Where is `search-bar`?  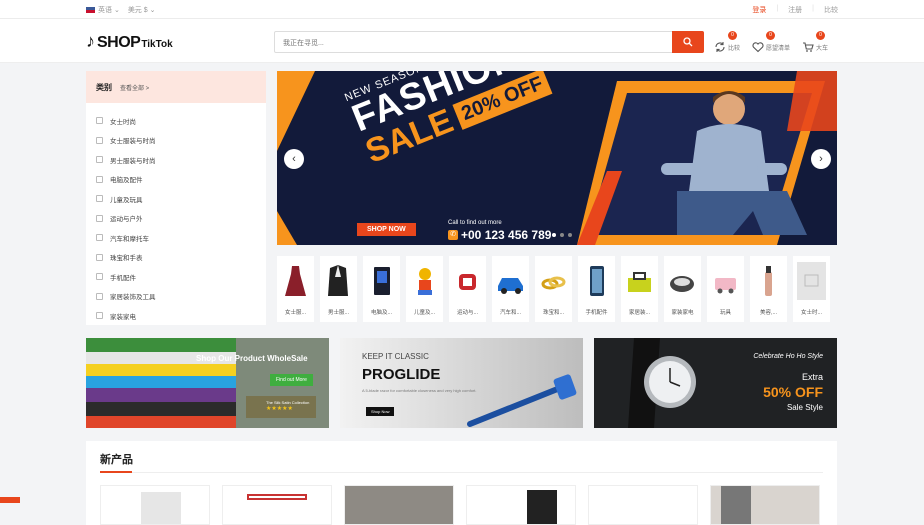 search-bar is located at coordinates (489, 42).